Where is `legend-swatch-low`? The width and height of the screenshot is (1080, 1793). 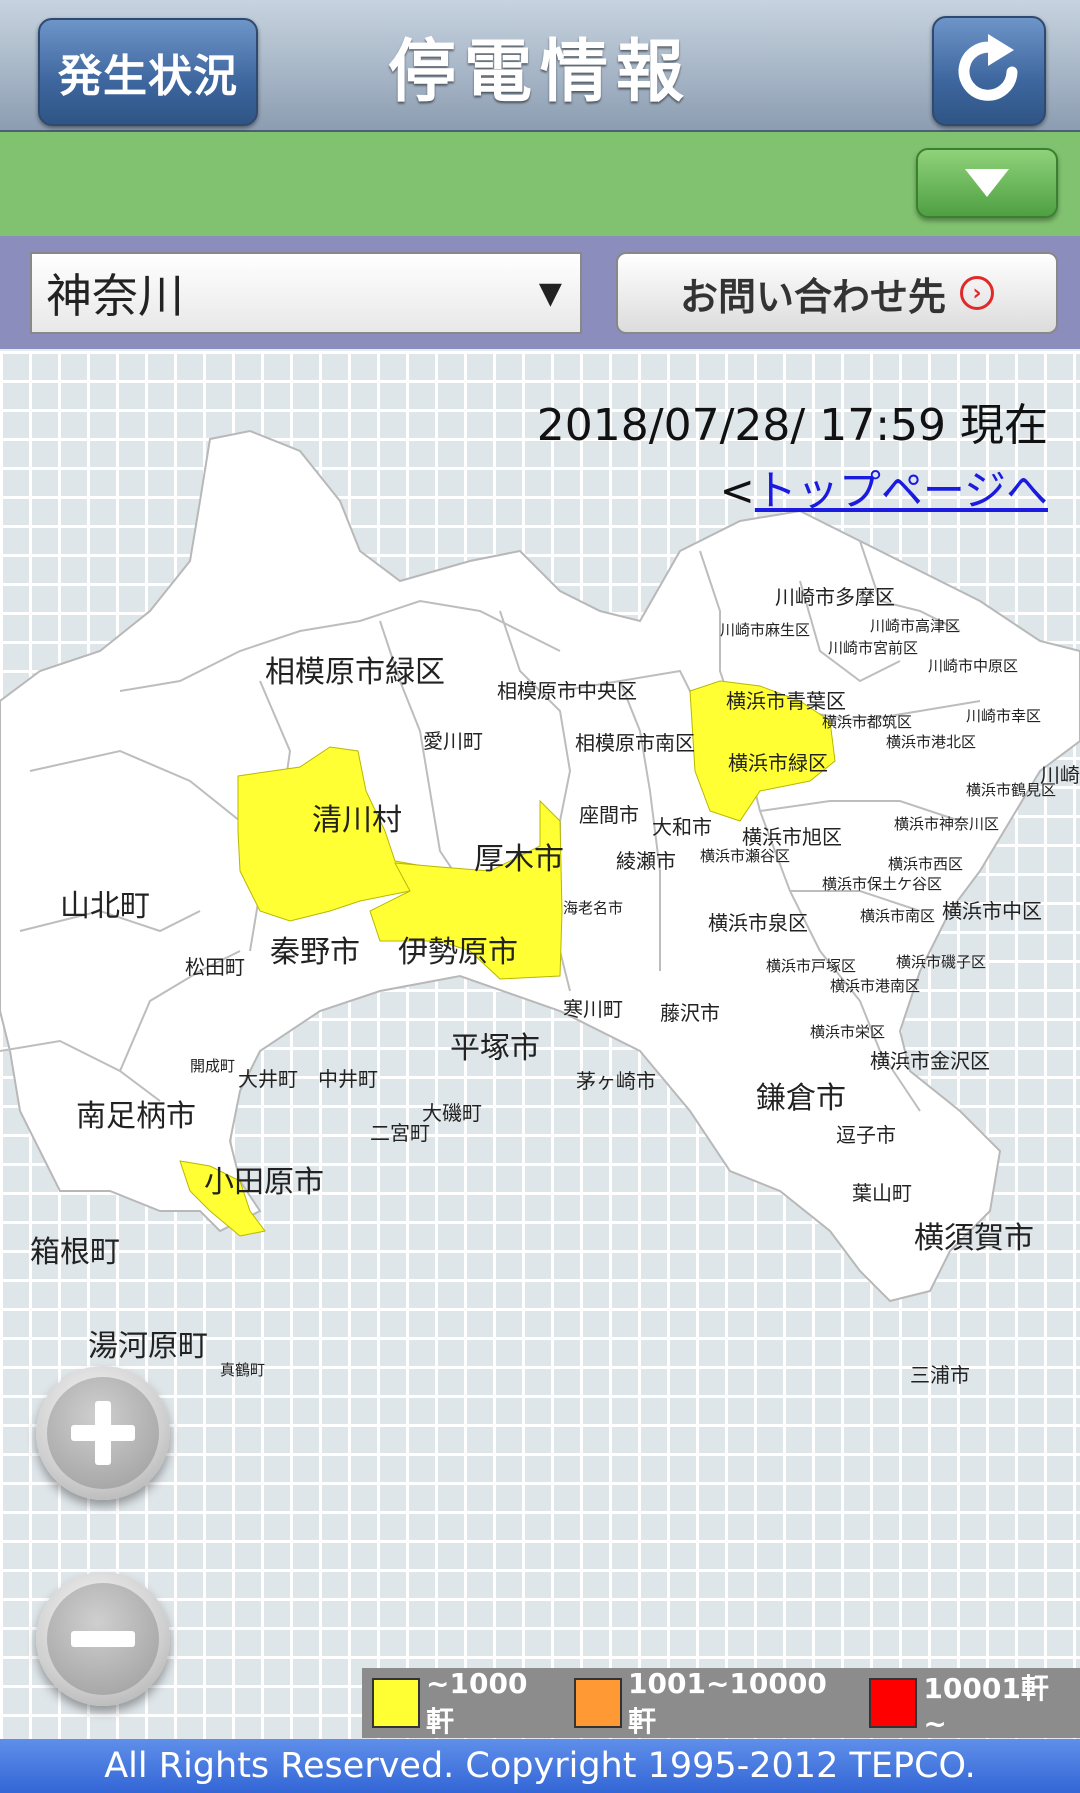 legend-swatch-low is located at coordinates (396, 1703).